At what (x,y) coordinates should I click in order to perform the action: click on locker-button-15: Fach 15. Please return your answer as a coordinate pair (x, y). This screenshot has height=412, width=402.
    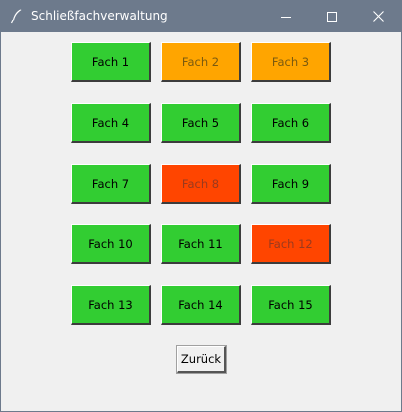
    Looking at the image, I should click on (291, 305).